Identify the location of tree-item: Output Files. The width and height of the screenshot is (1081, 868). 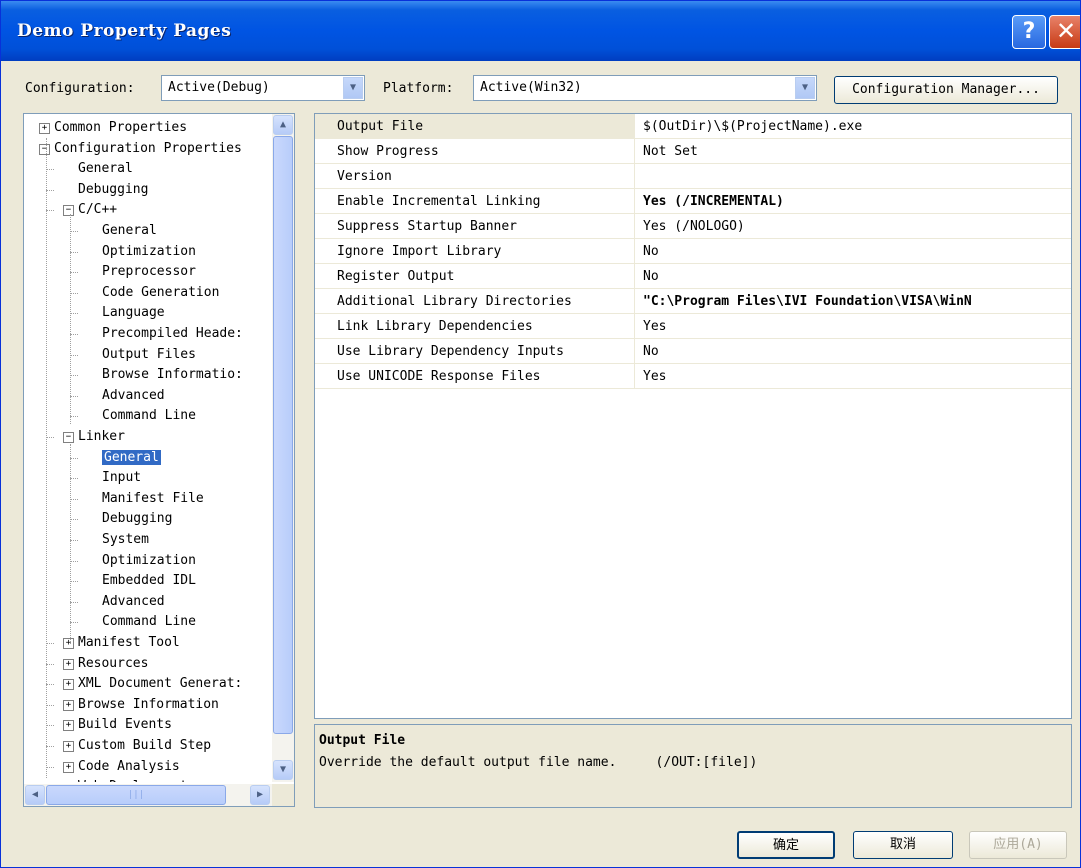
(149, 355).